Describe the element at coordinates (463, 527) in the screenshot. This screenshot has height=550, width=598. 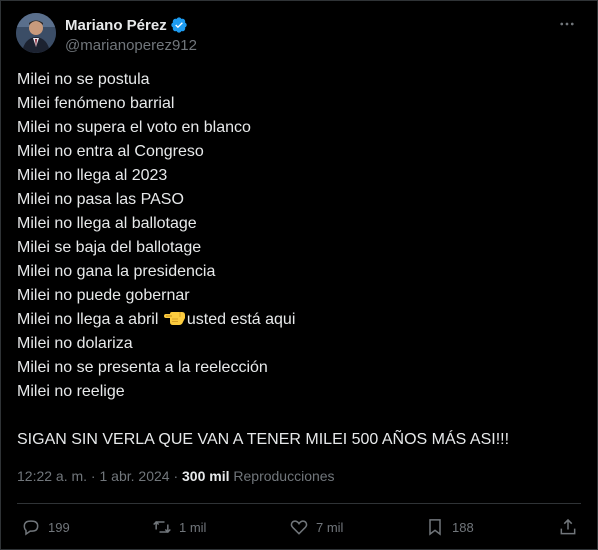
I see `bookmark-count: 188` at that location.